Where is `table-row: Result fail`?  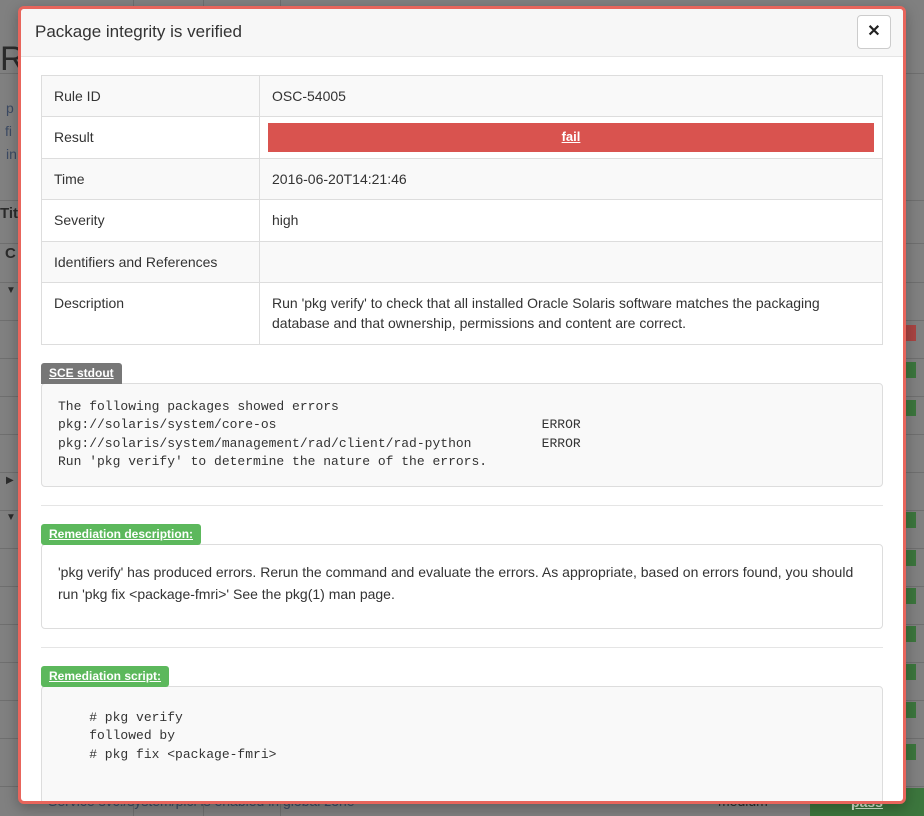 table-row: Result fail is located at coordinates (462, 138).